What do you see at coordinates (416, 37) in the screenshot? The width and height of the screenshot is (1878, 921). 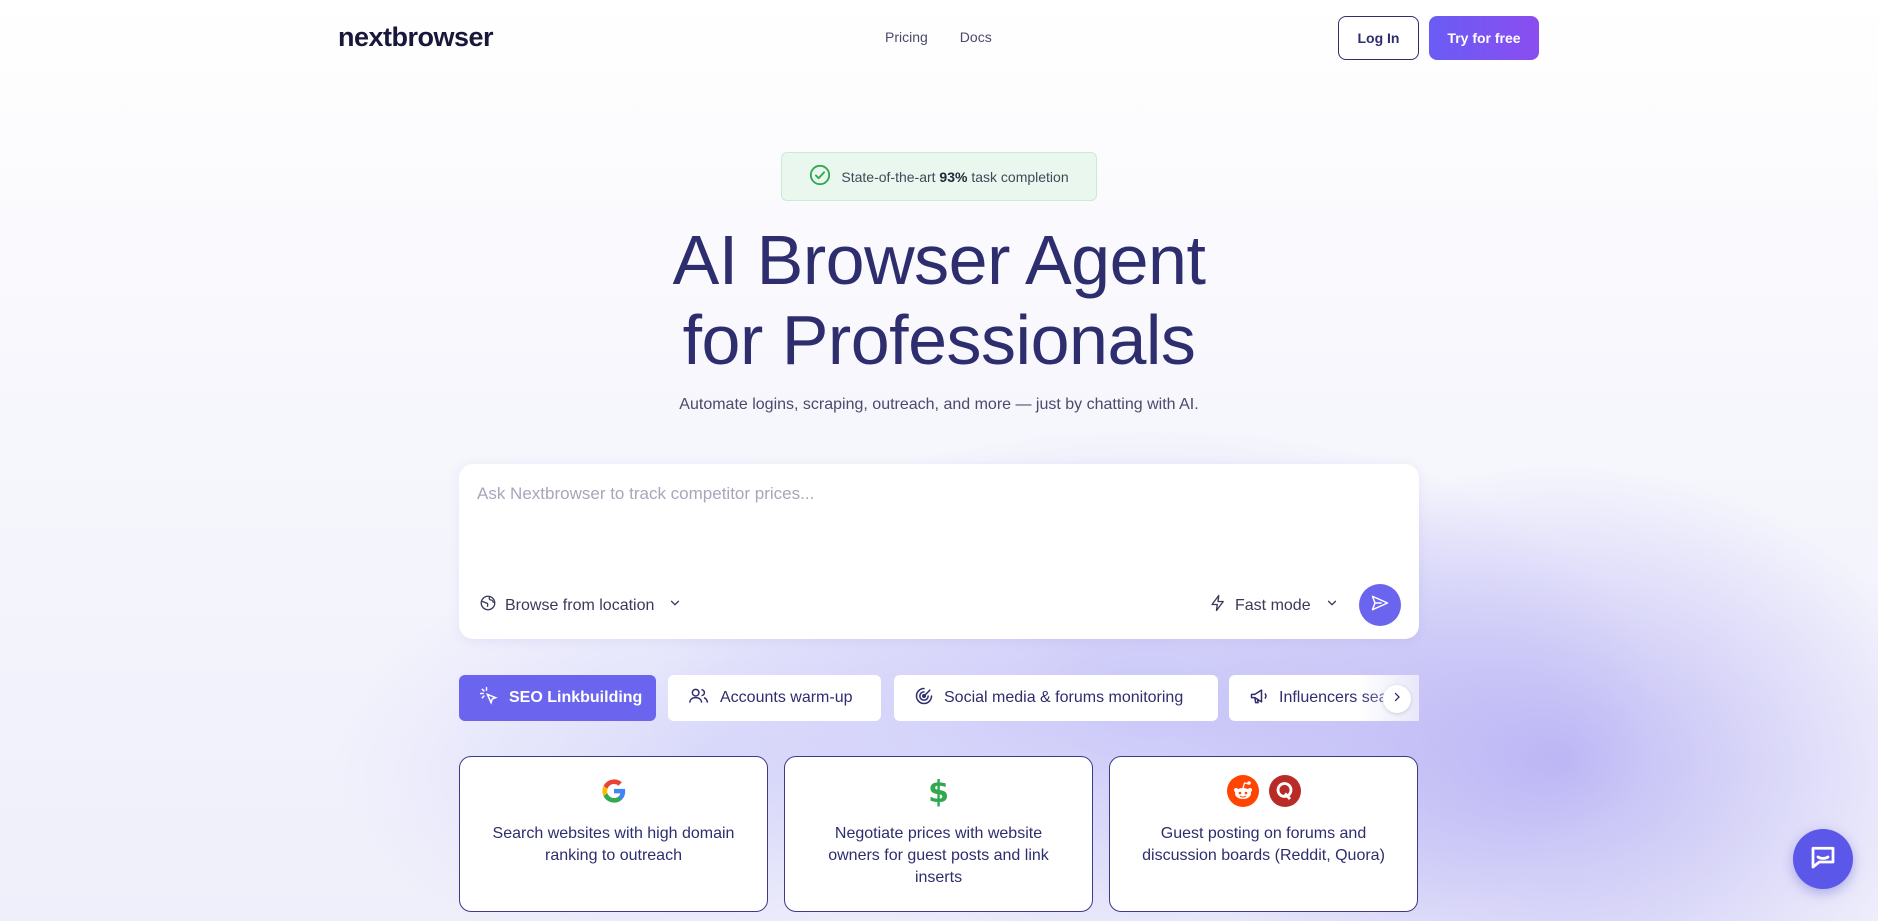 I see `logo: nextbrowser` at bounding box center [416, 37].